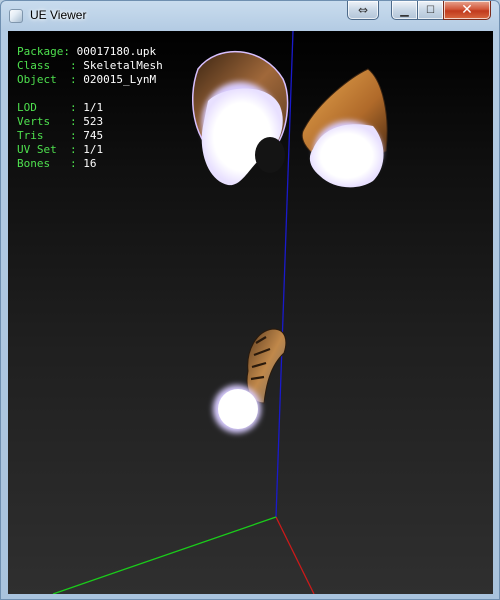  Describe the element at coordinates (164, 555) in the screenshot. I see `z-axis-line` at that location.